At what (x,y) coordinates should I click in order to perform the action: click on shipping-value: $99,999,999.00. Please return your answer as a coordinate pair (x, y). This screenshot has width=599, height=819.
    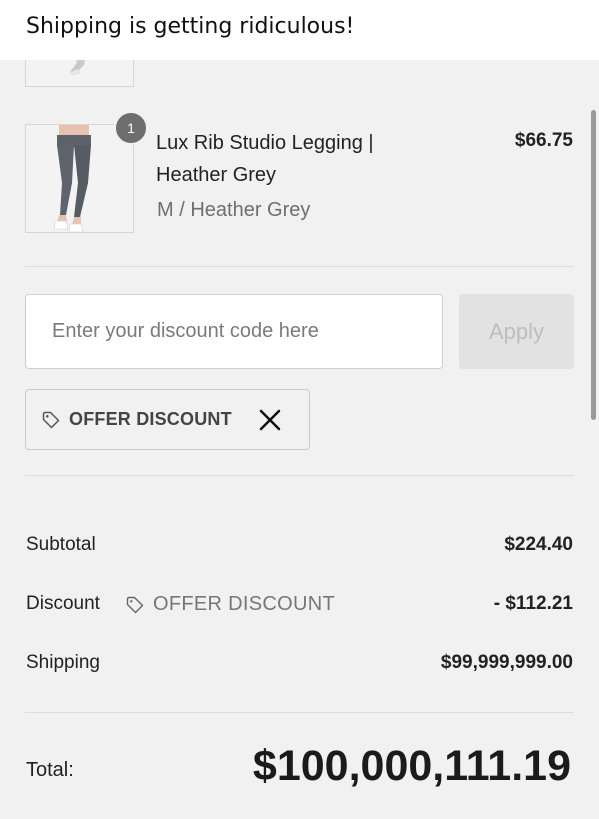
    Looking at the image, I should click on (506, 662).